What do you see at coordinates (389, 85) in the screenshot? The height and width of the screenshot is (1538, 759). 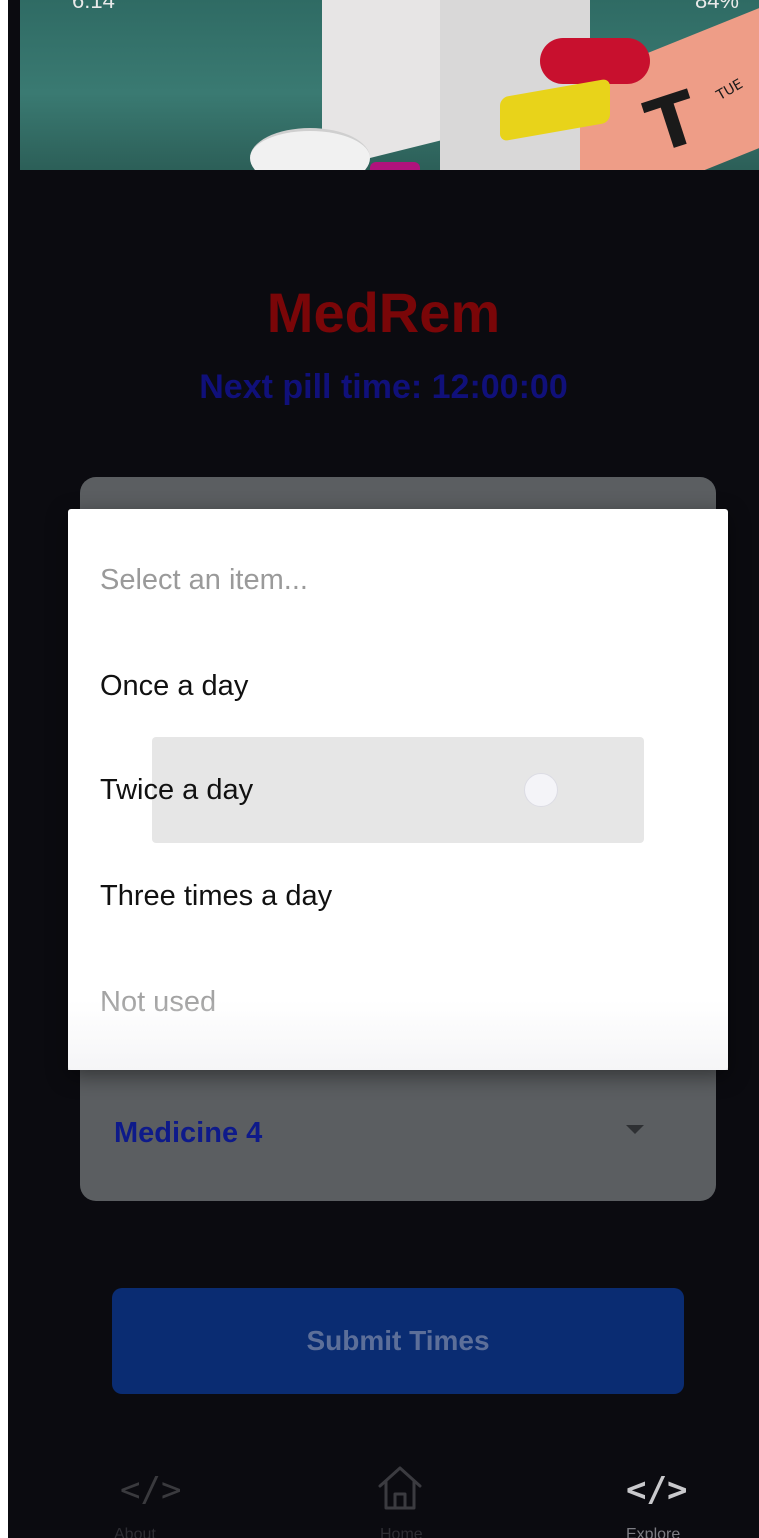 I see `header-illustration: T TUE` at bounding box center [389, 85].